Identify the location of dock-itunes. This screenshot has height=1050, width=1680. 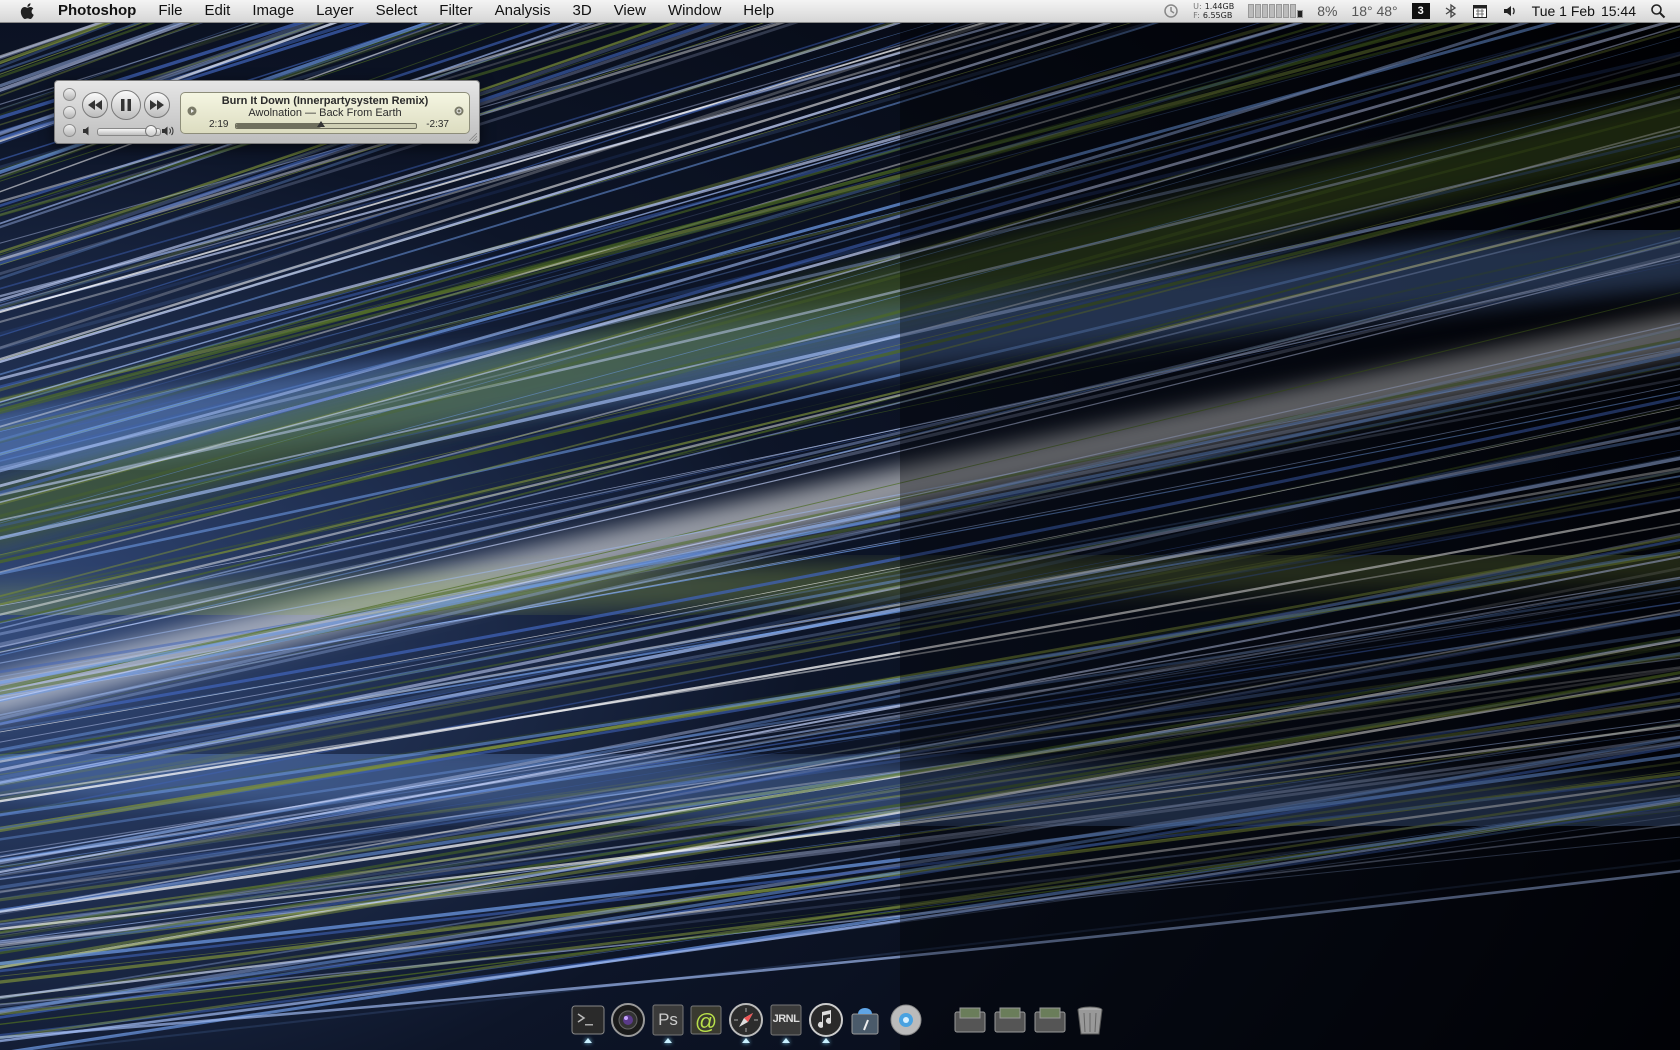
(826, 1020).